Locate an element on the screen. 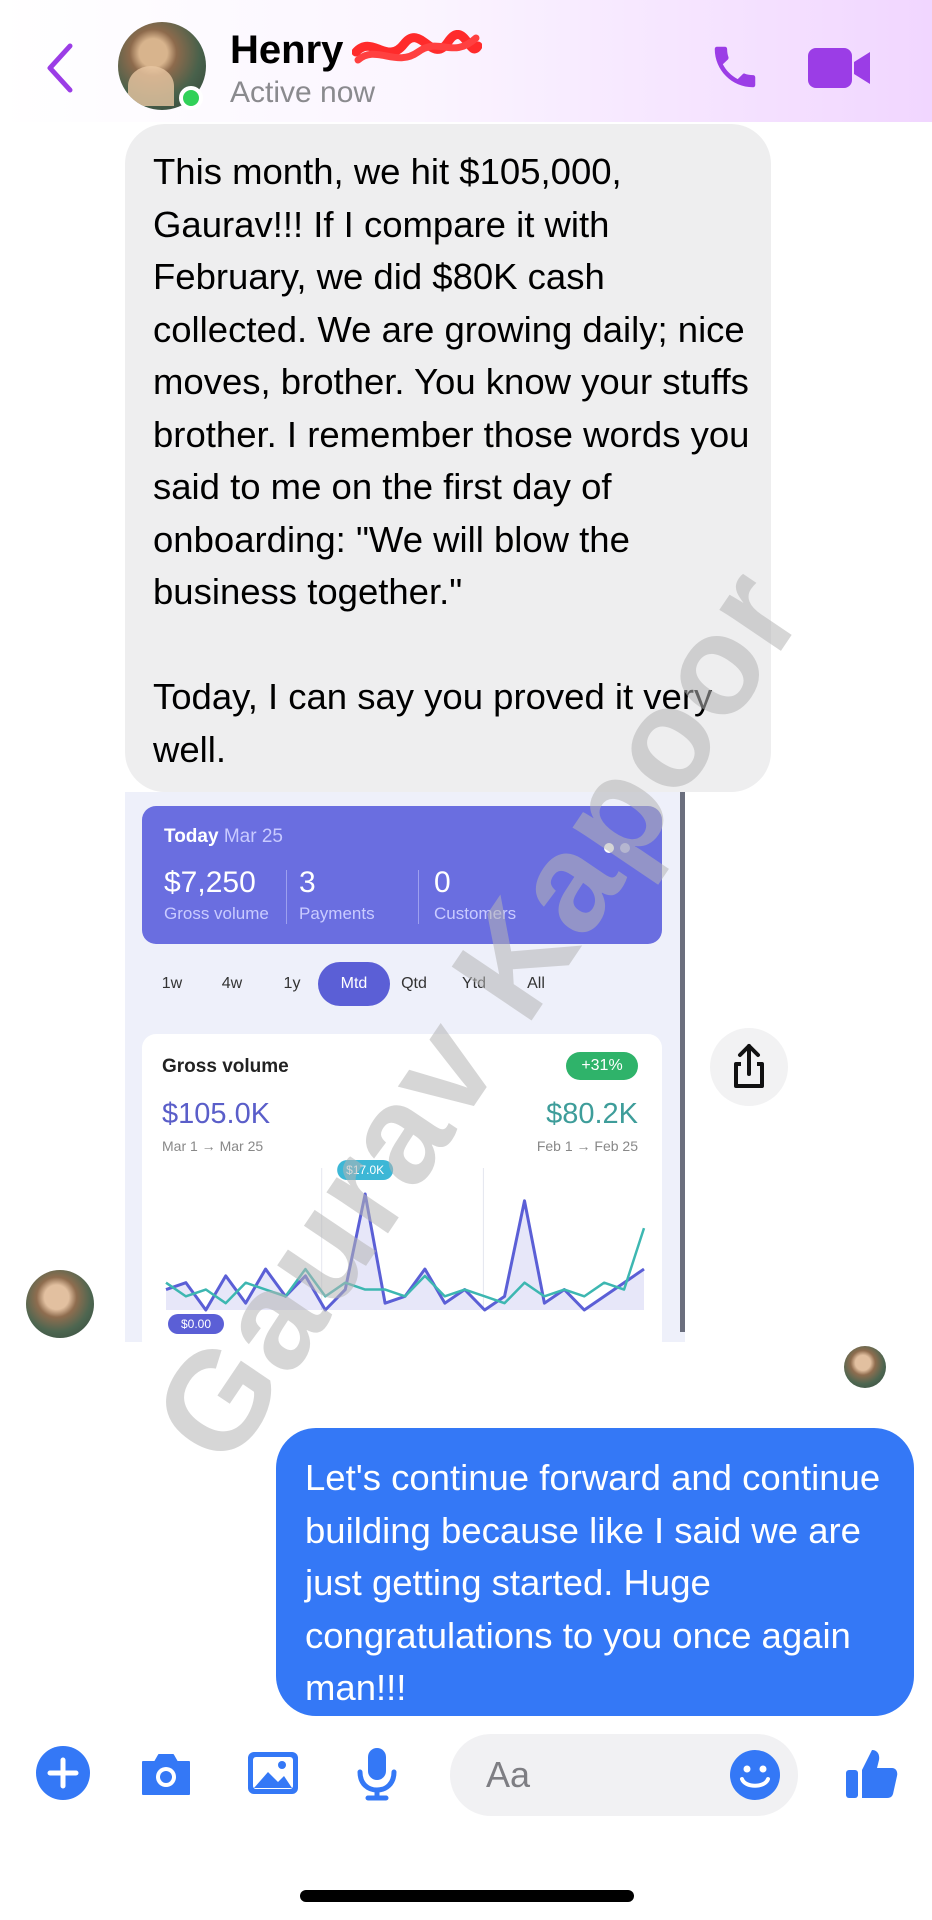 The image size is (932, 1920). online-indicator is located at coordinates (191, 98).